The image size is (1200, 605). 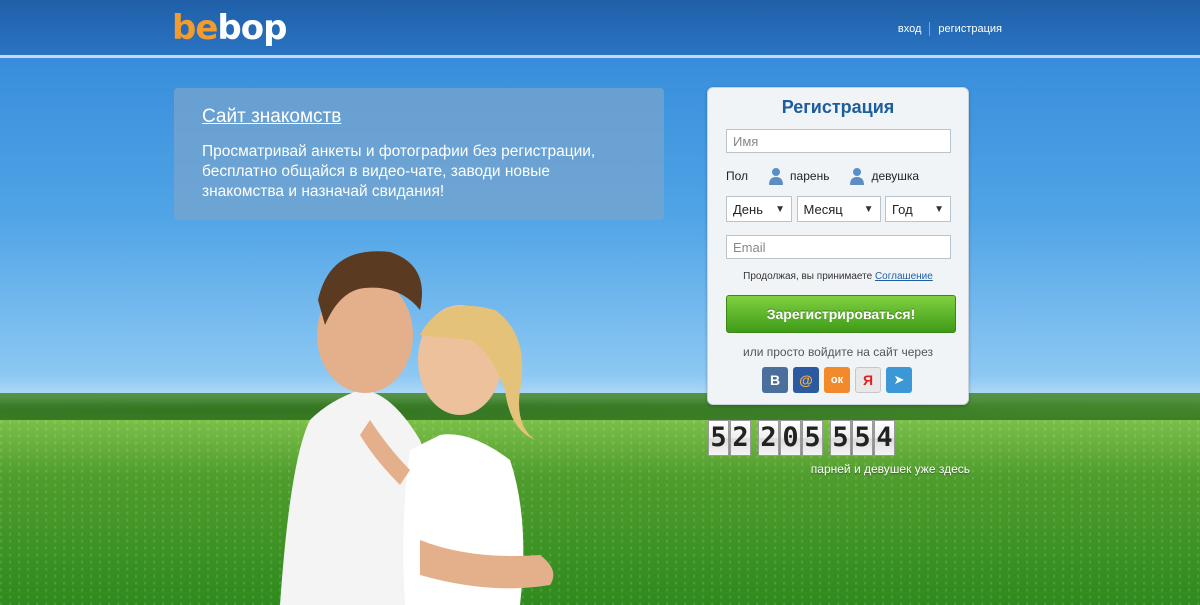 What do you see at coordinates (857, 176) in the screenshot?
I see `female-person-icon` at bounding box center [857, 176].